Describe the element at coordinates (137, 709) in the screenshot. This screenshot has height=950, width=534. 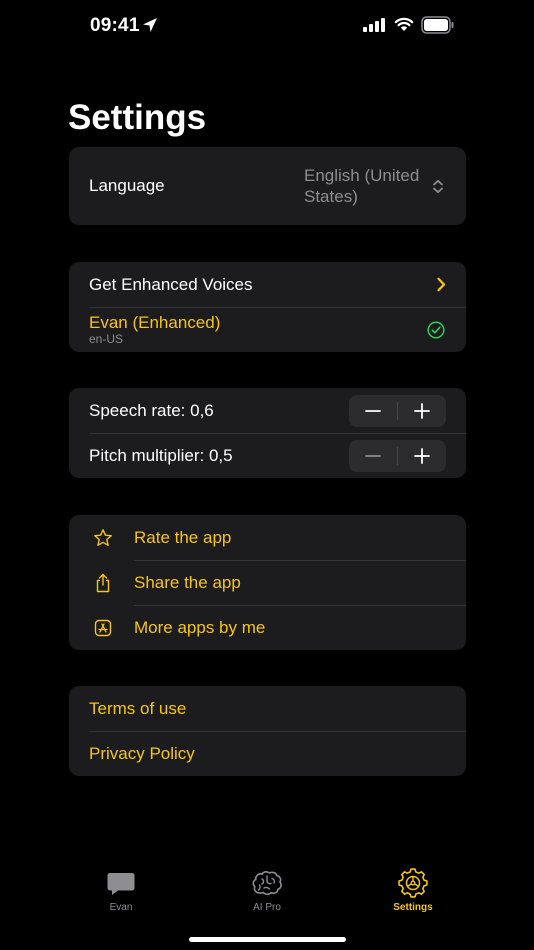
I see `terms-of-use-link: Terms of use` at that location.